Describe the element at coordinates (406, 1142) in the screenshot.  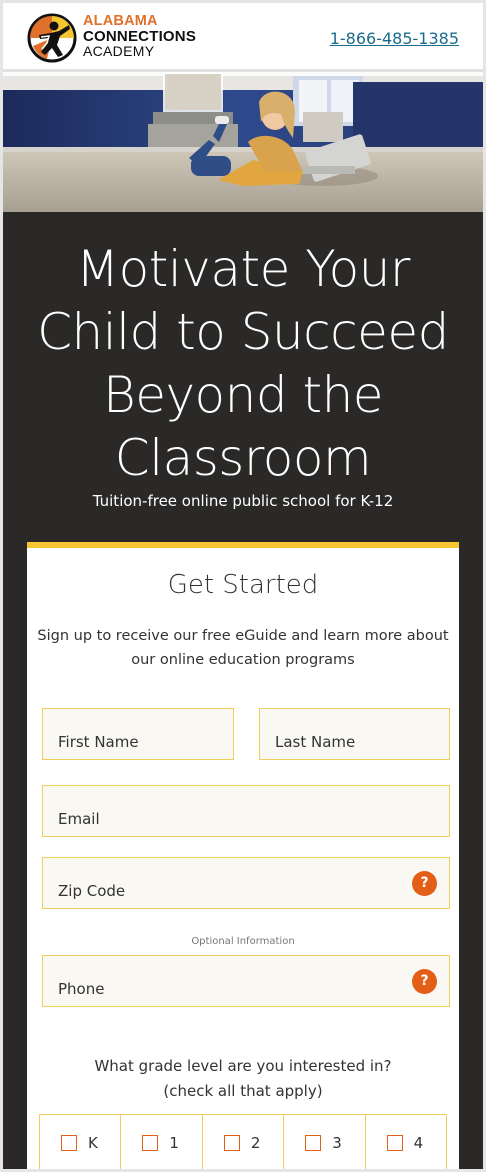
I see `grade-option-4: 4` at that location.